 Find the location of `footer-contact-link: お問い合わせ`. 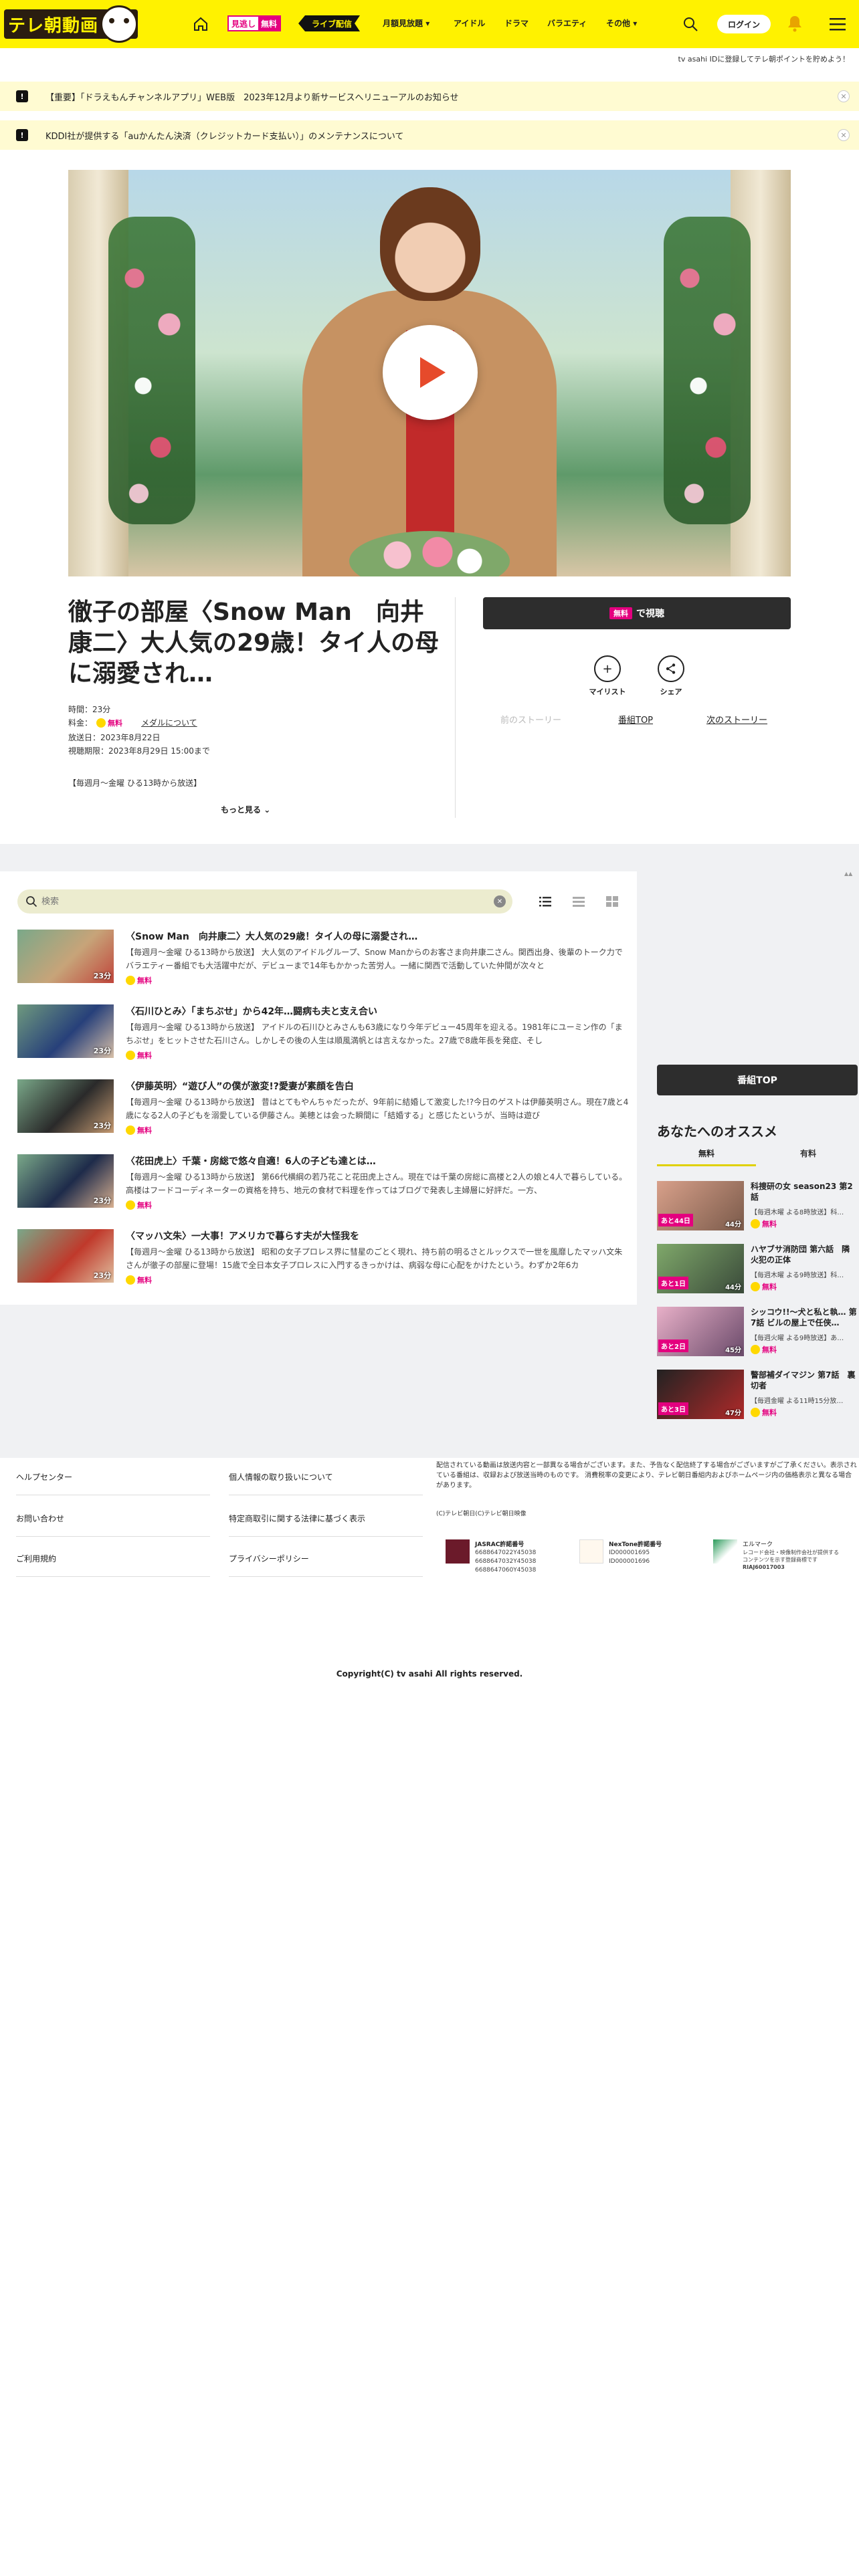

footer-contact-link: お問い合わせ is located at coordinates (113, 1525).